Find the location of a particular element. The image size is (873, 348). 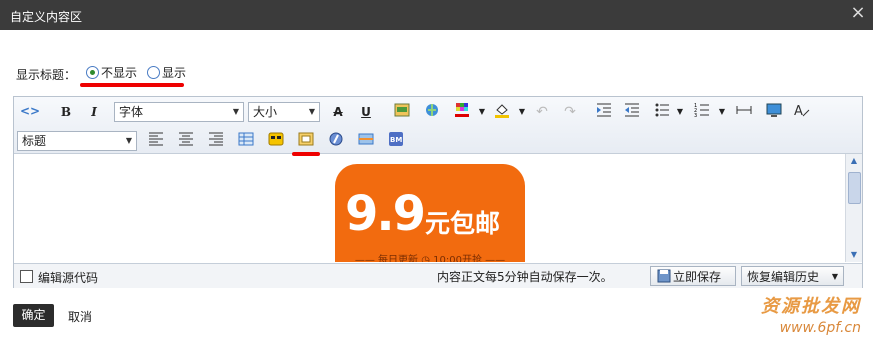

html-toggle-icon: <> is located at coordinates (30, 111).